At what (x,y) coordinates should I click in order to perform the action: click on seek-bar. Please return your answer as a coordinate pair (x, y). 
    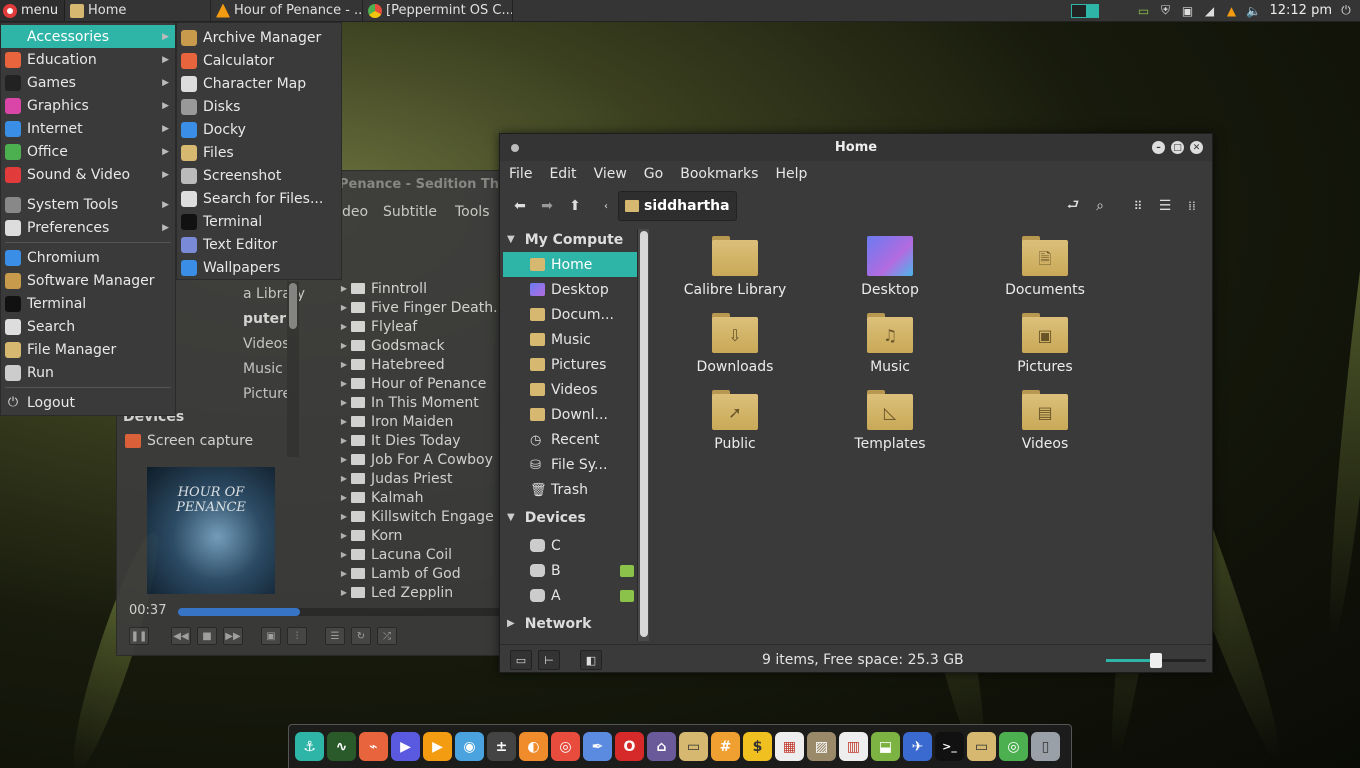
    Looking at the image, I should click on (348, 612).